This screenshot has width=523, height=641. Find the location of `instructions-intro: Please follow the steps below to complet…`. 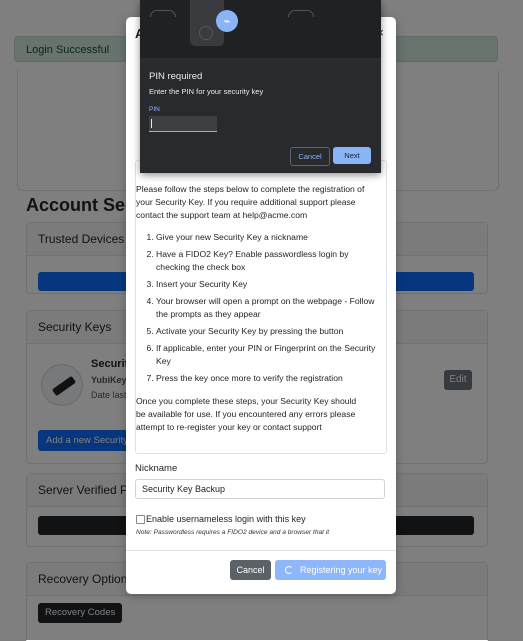

instructions-intro: Please follow the steps below to complet… is located at coordinates (250, 202).